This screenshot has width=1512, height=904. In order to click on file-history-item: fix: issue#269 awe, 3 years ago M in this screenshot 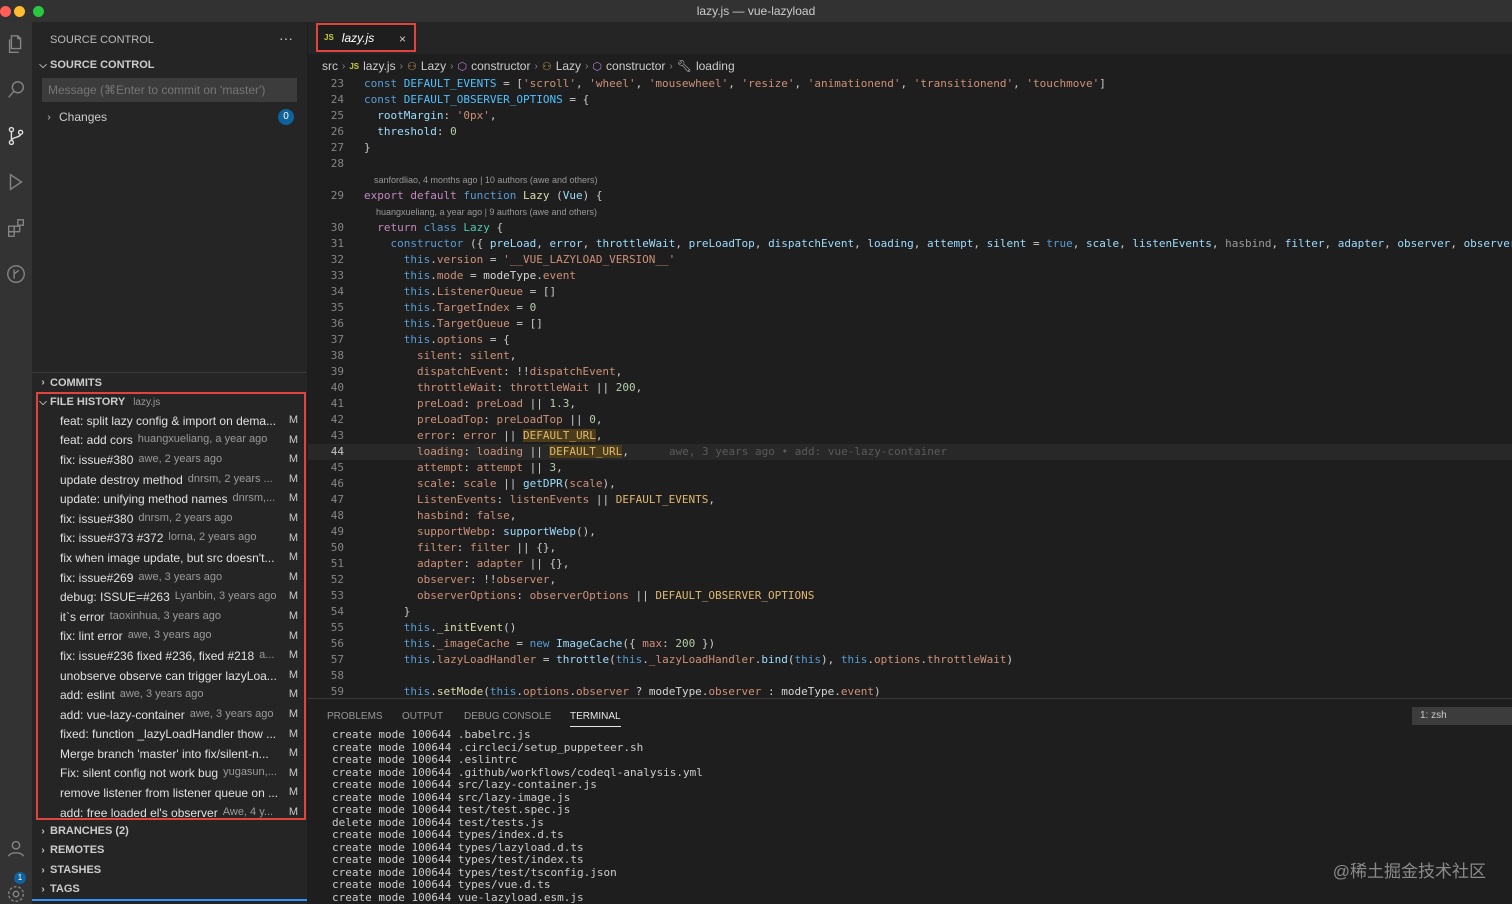, I will do `click(171, 578)`.